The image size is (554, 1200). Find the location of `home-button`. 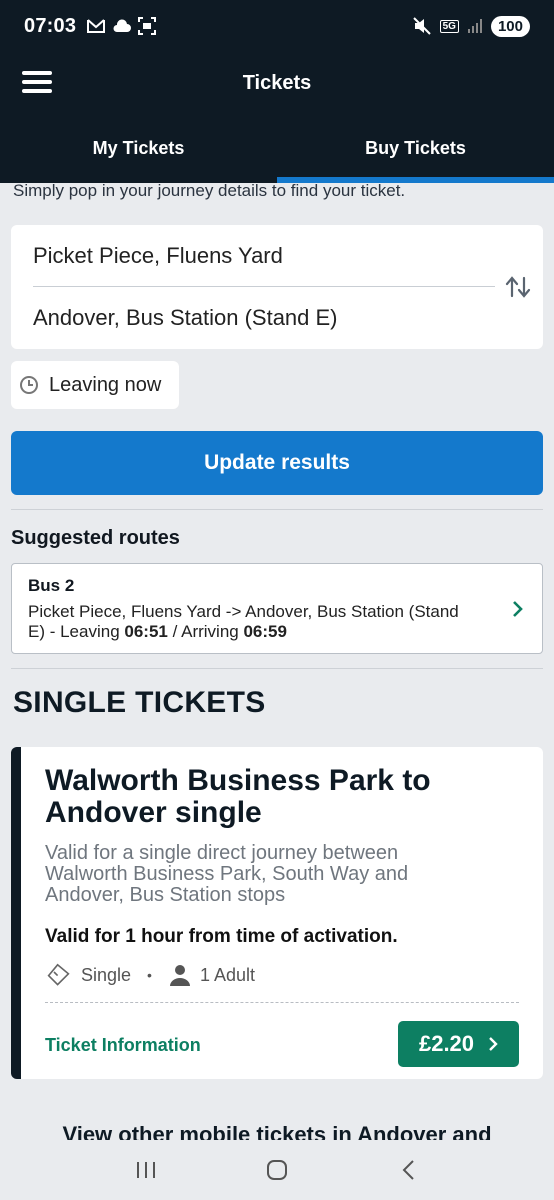

home-button is located at coordinates (277, 1170).